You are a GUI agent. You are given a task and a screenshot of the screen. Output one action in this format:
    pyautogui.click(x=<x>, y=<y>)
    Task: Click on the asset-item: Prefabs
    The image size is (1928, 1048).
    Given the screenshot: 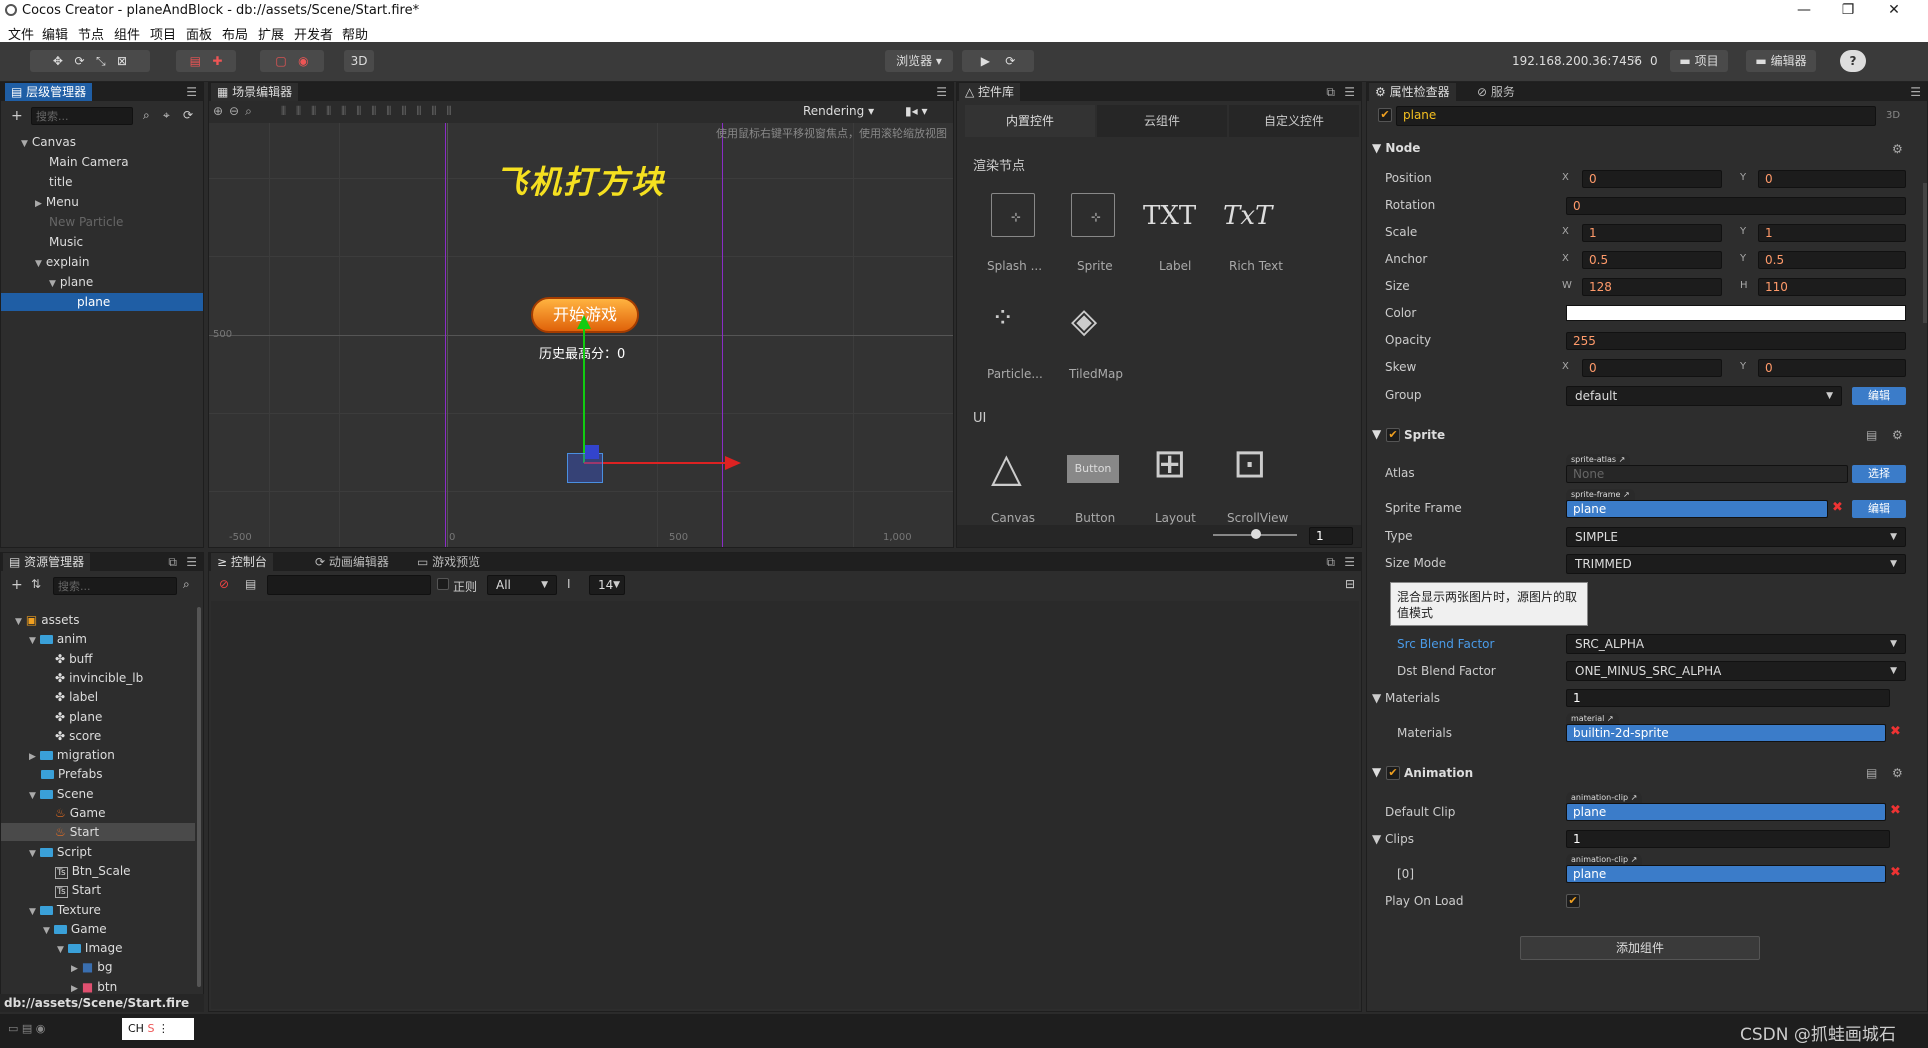 What is the action you would take?
    pyautogui.click(x=98, y=774)
    